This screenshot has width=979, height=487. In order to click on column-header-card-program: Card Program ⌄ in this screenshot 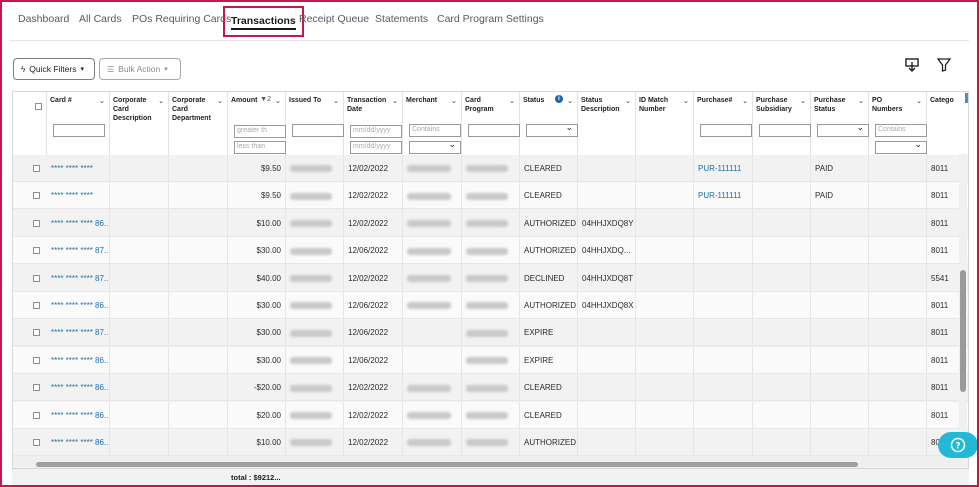, I will do `click(491, 124)`.